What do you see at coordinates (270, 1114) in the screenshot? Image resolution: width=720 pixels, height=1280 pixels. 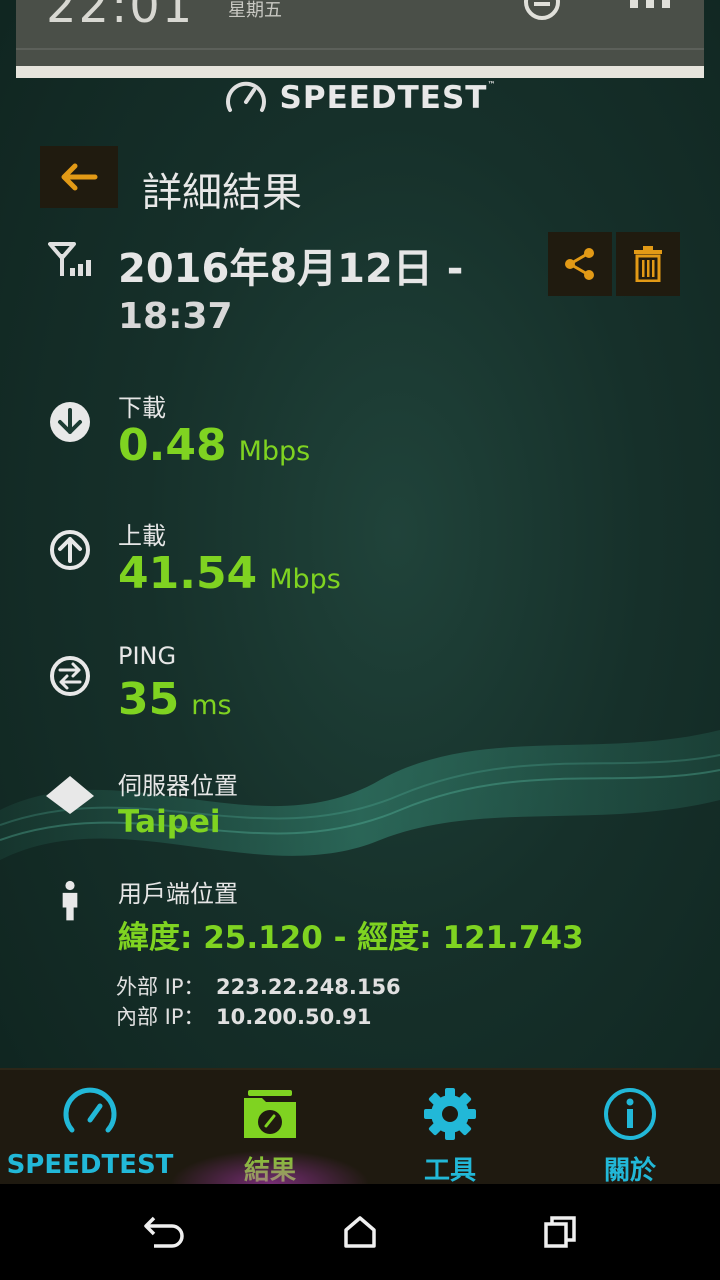 I see `results-folder-icon` at bounding box center [270, 1114].